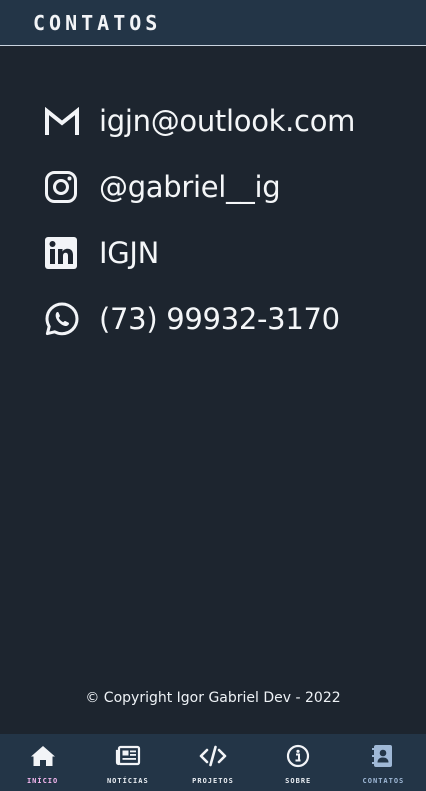 The height and width of the screenshot is (791, 426). I want to click on contact-whatsapp-text: (73) 99932-3170, so click(219, 319).